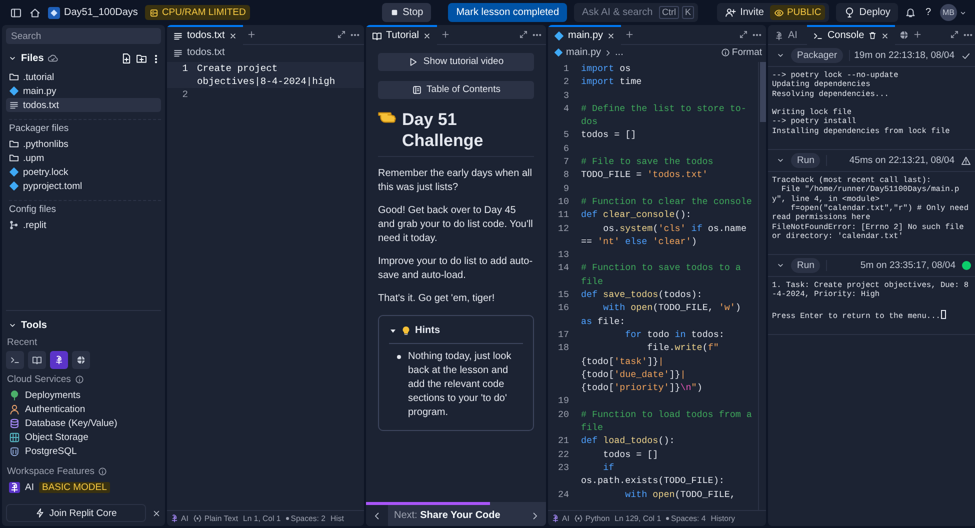  I want to click on service-item: Deployments, so click(83, 395).